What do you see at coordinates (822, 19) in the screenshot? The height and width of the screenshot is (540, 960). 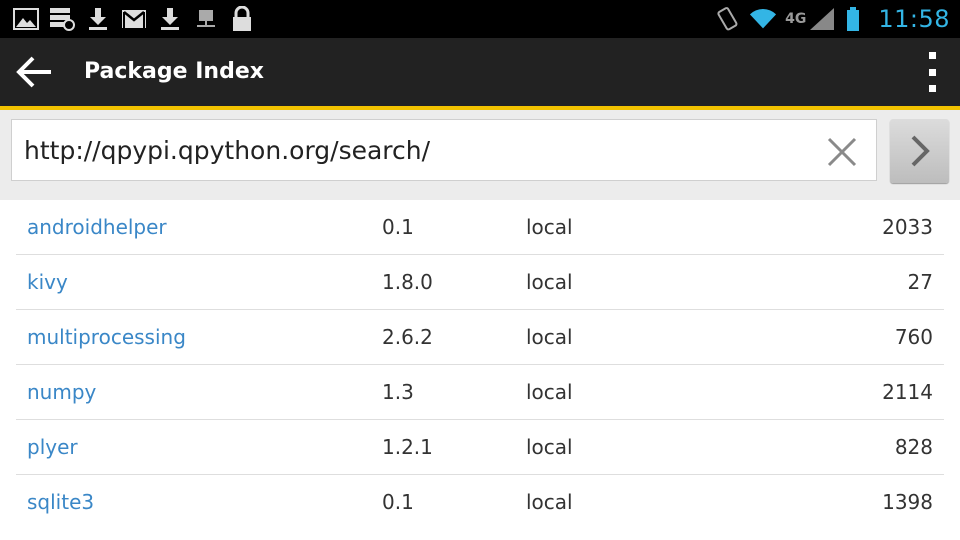 I see `signal-icon` at bounding box center [822, 19].